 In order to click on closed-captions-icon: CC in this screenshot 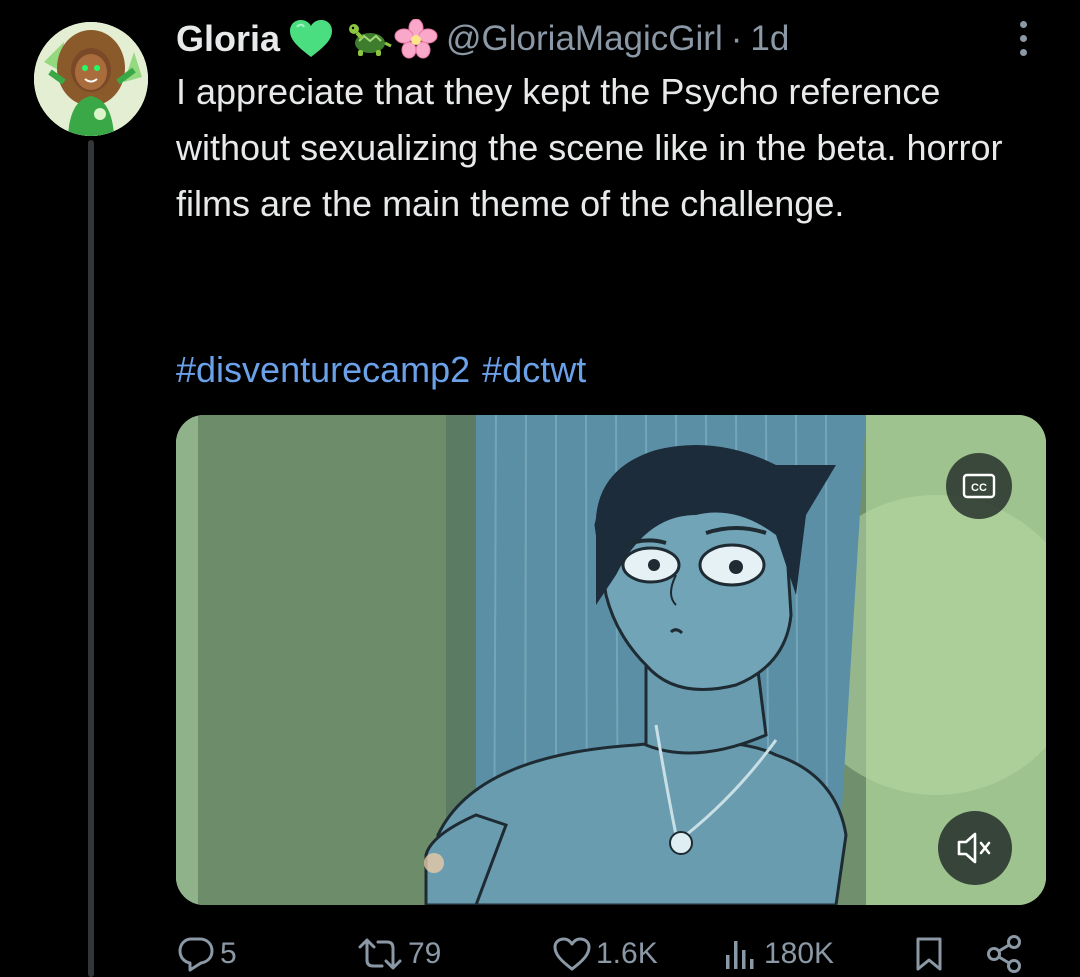, I will do `click(979, 486)`.